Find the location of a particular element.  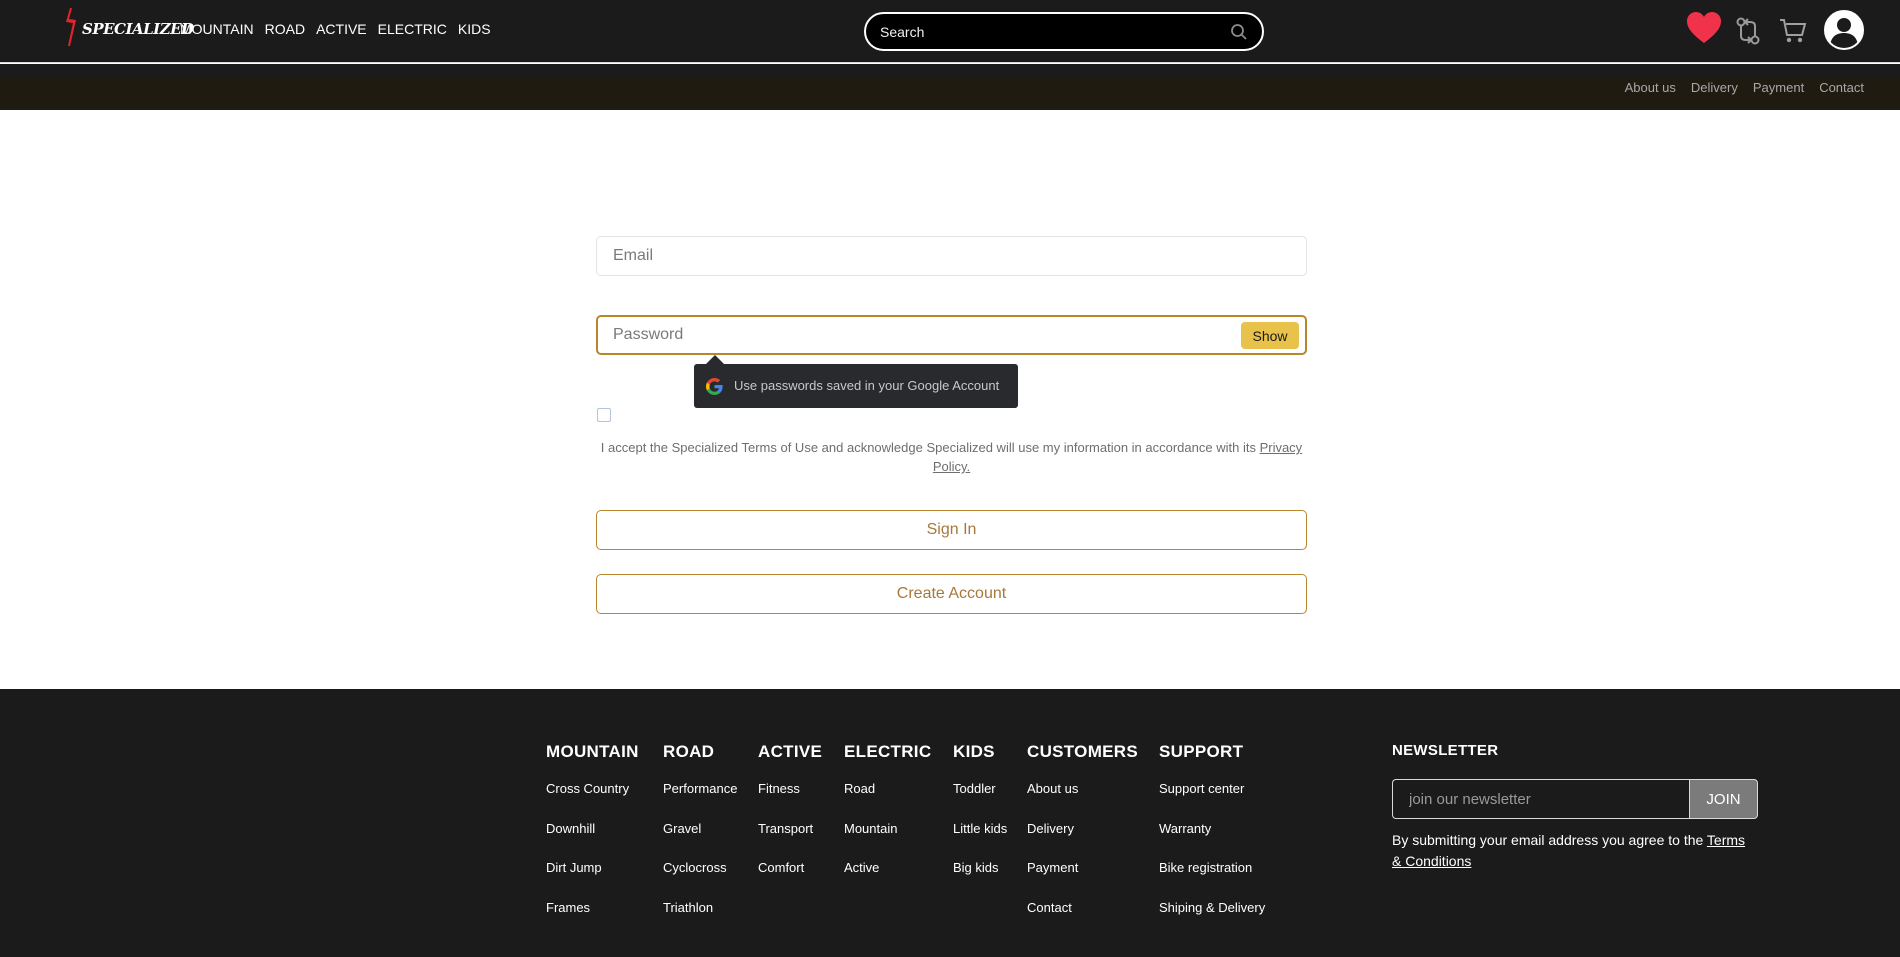

footer-link: Delivery is located at coordinates (1082, 841).